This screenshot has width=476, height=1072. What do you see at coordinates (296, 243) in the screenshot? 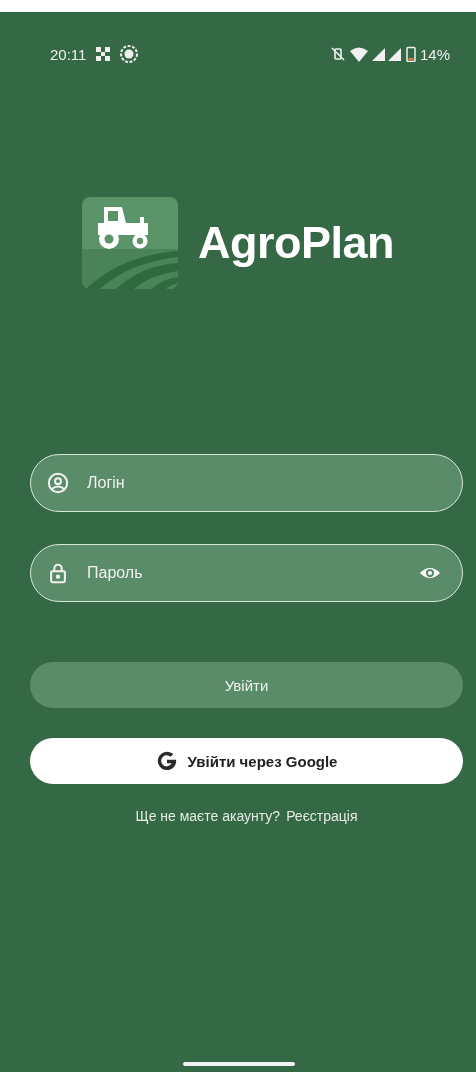
I see `app-name: AgroPlan` at bounding box center [296, 243].